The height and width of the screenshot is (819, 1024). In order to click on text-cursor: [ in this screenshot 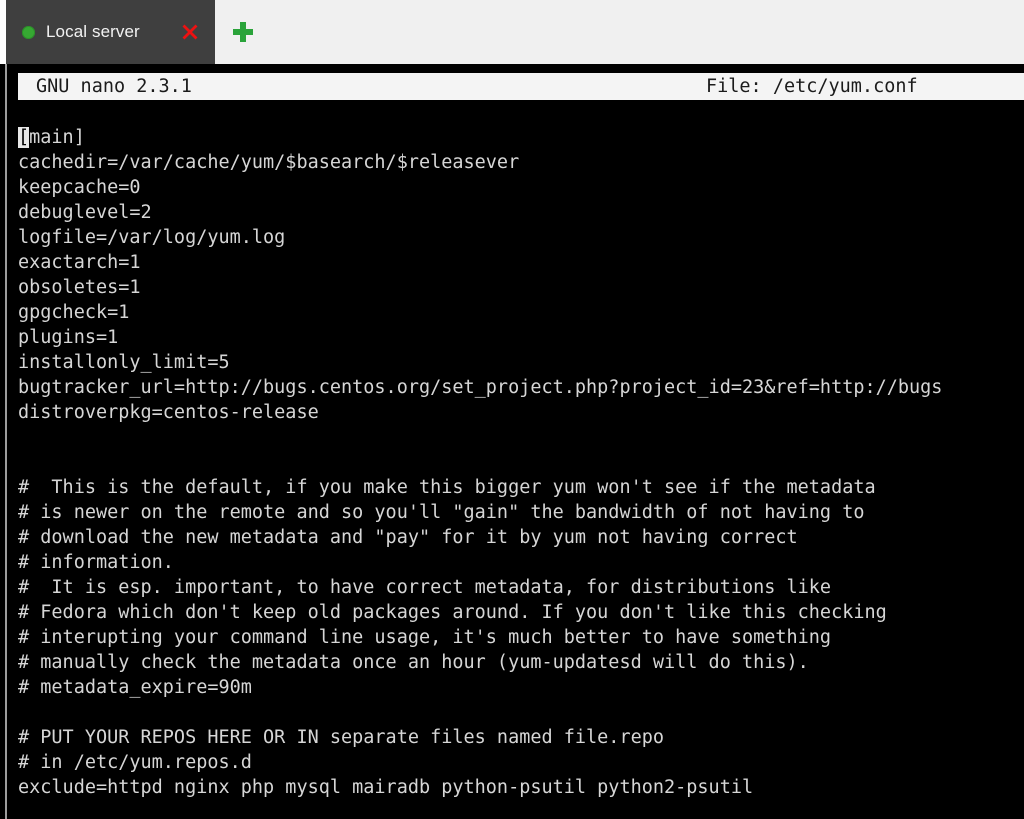, I will do `click(24, 137)`.